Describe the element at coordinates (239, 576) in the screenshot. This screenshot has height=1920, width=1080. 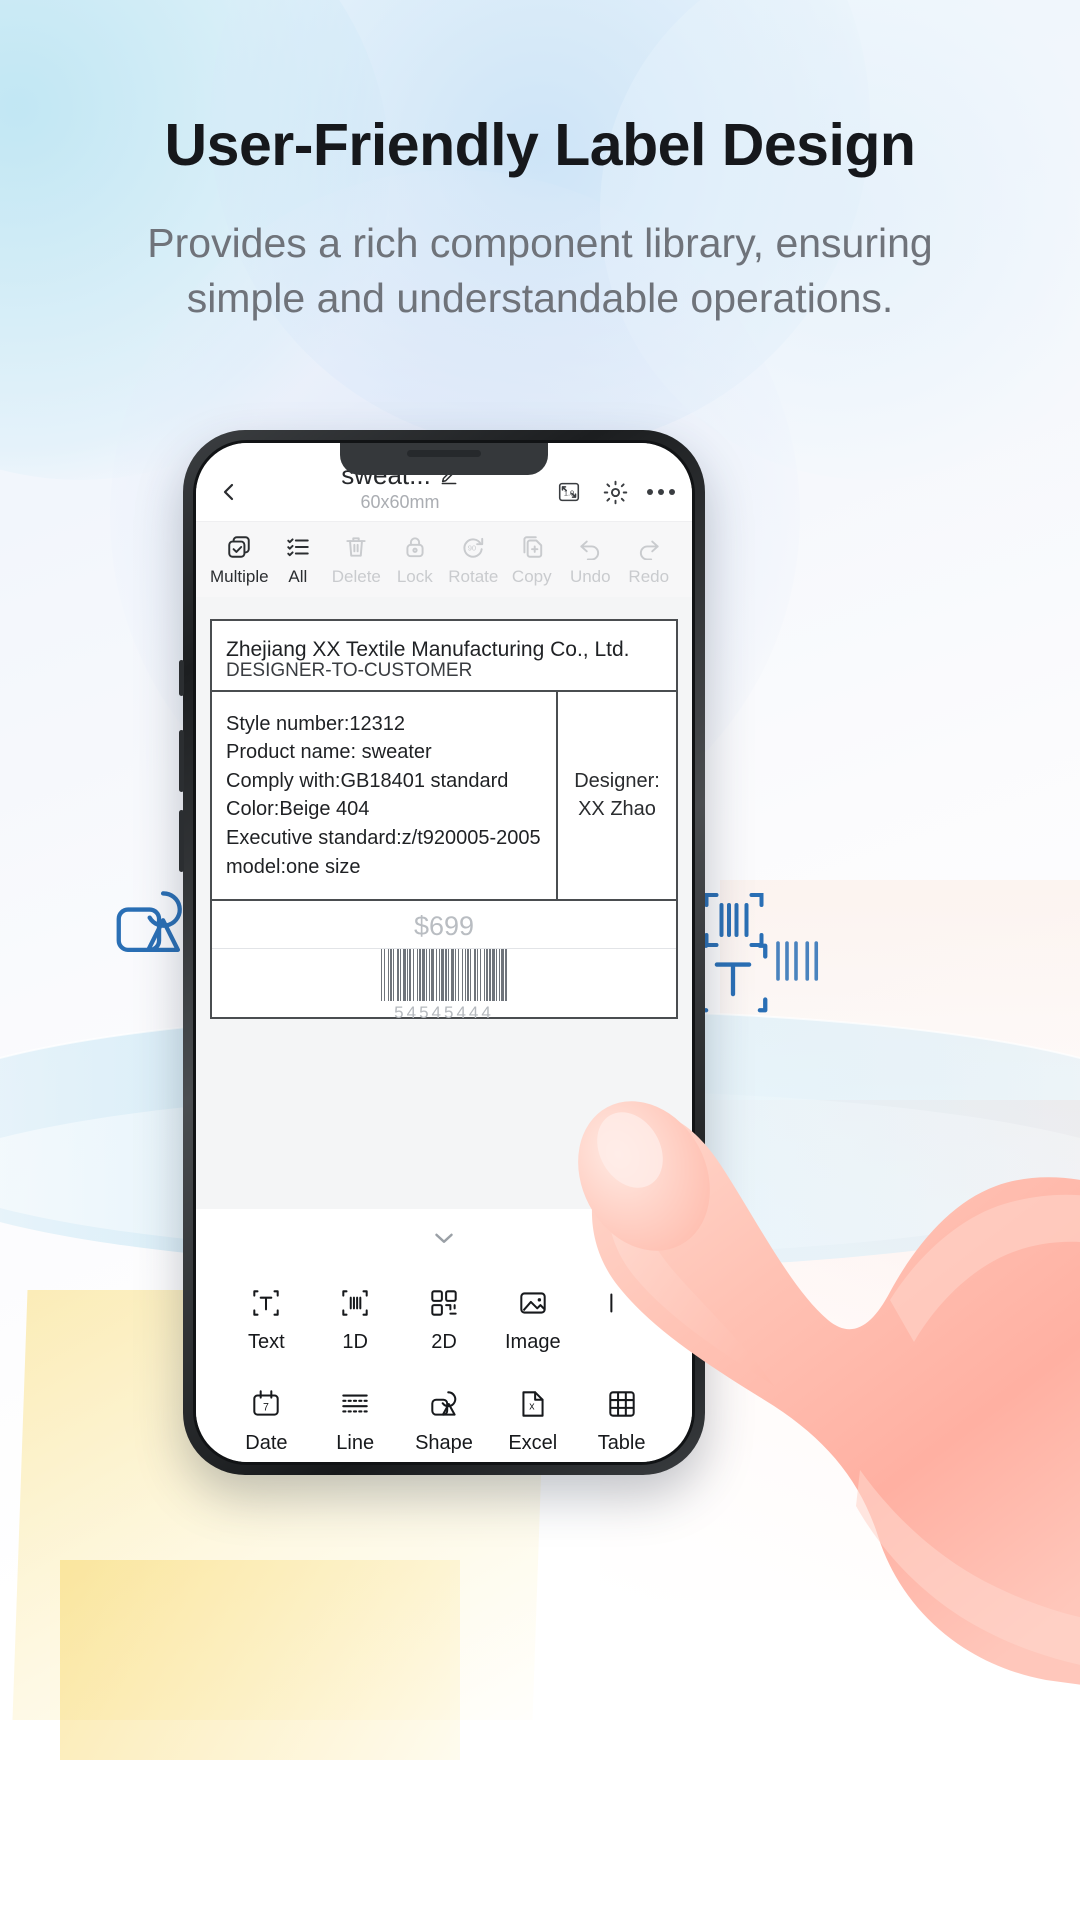
I see `toolbar-label: Multiple` at that location.